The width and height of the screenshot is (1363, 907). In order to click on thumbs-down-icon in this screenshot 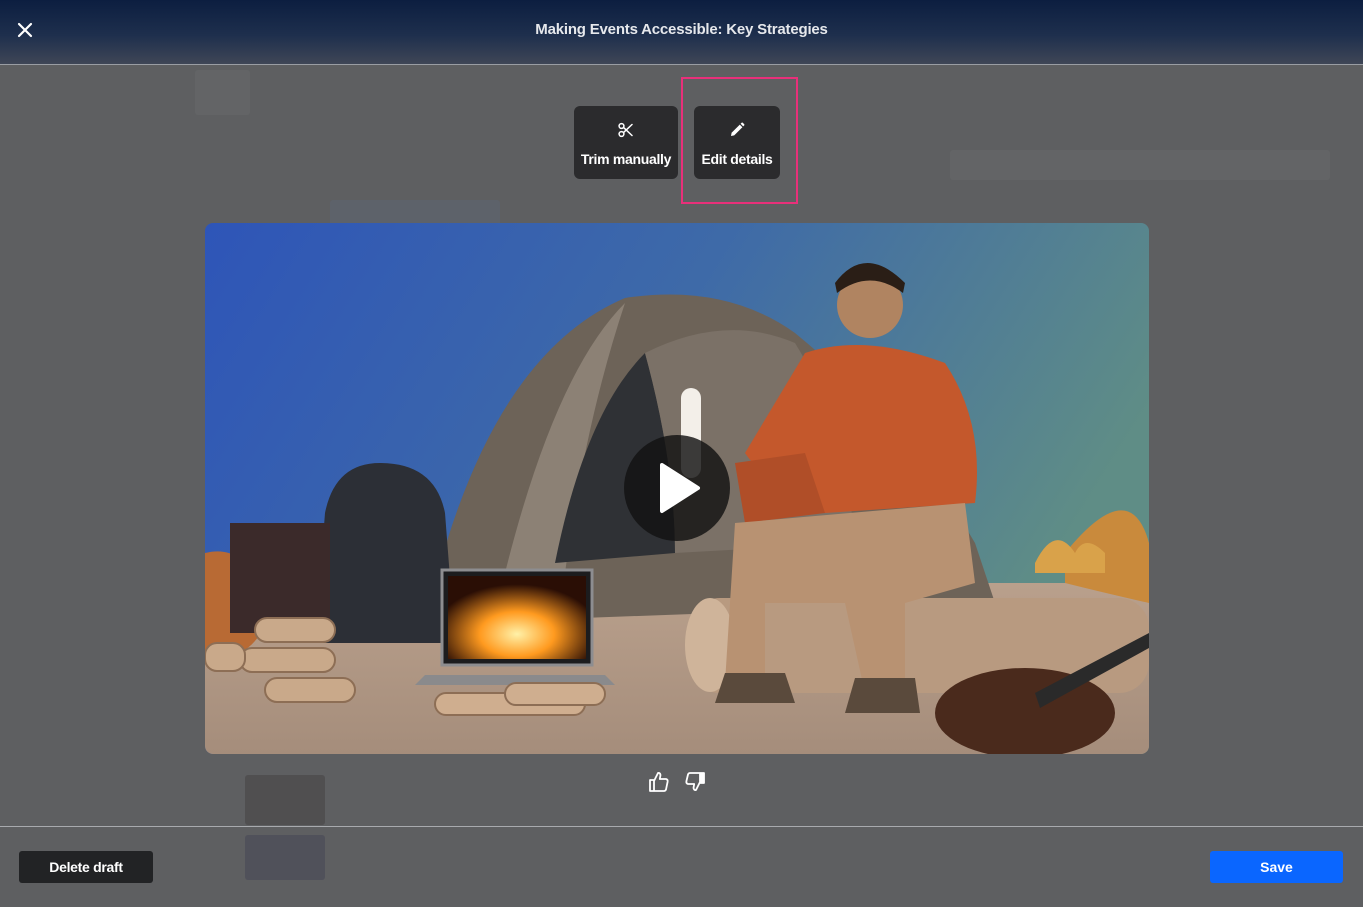, I will do `click(695, 781)`.